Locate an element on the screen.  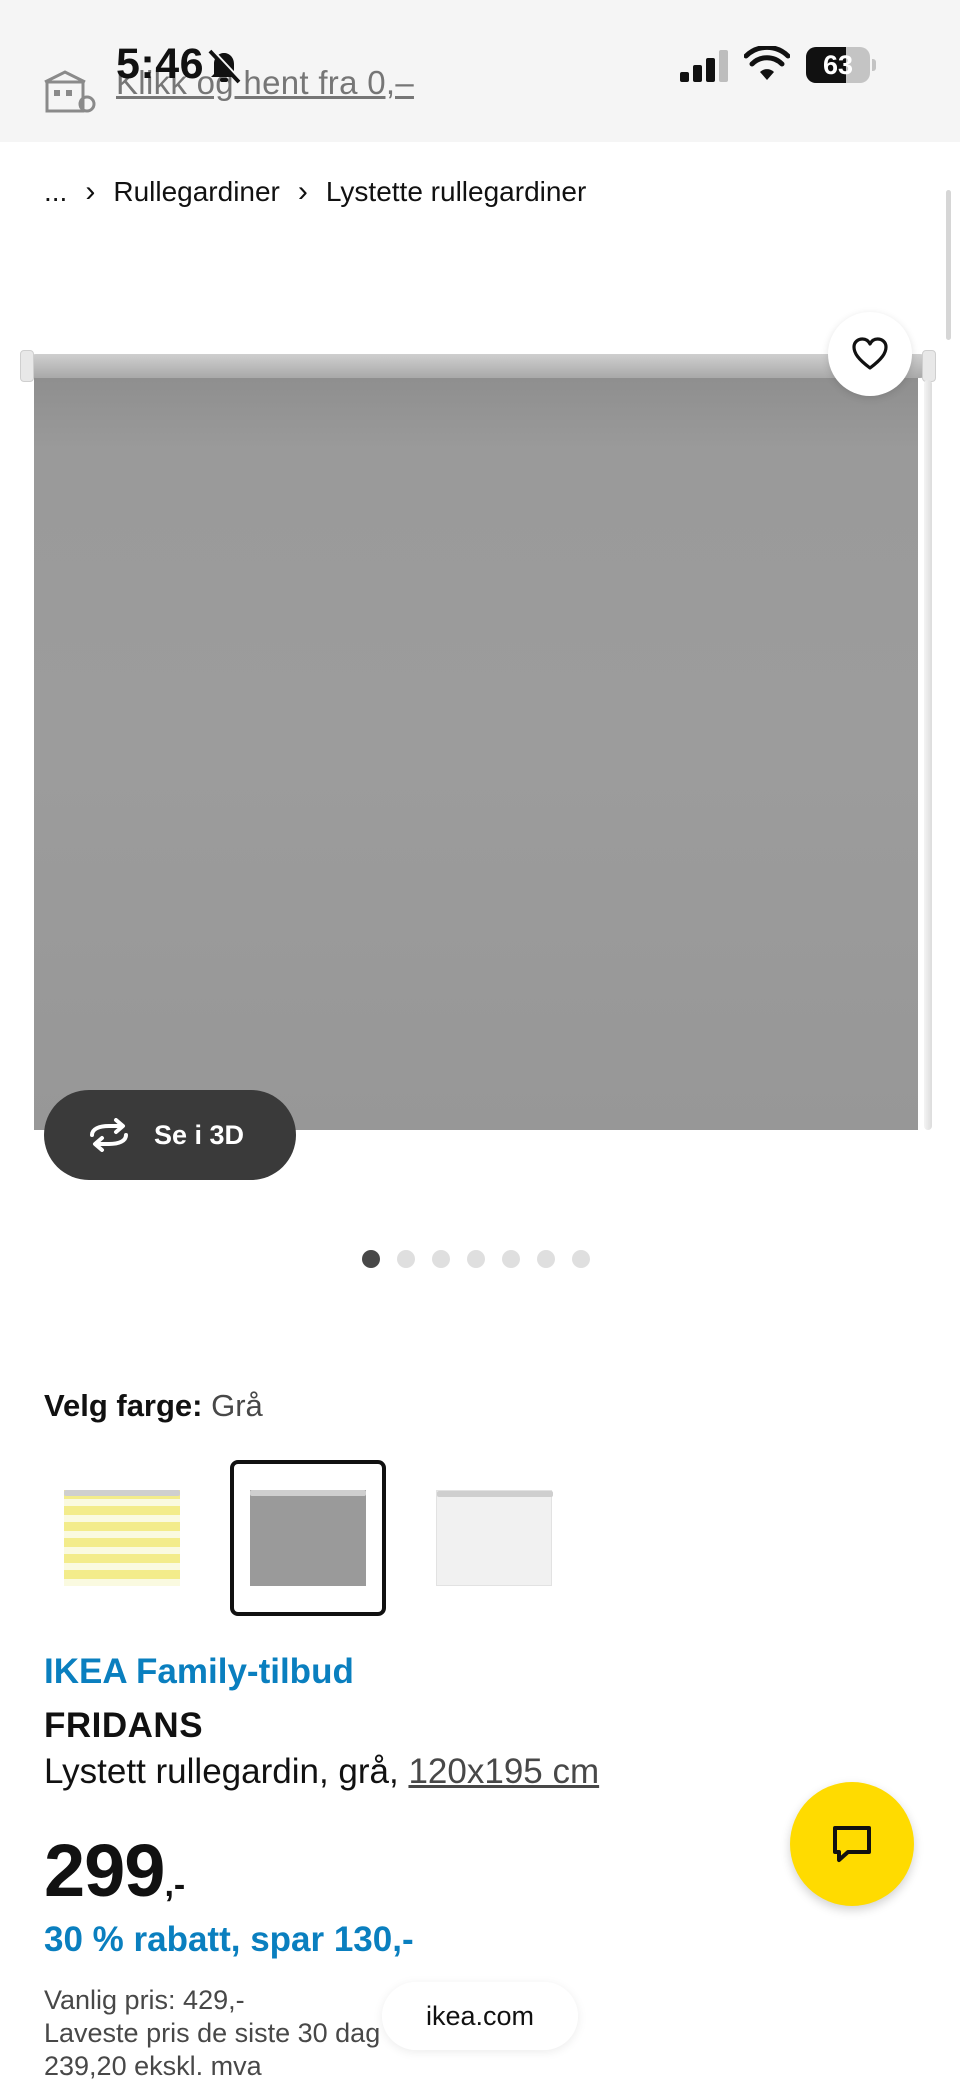
swatch-image-yellow is located at coordinates (122, 1538).